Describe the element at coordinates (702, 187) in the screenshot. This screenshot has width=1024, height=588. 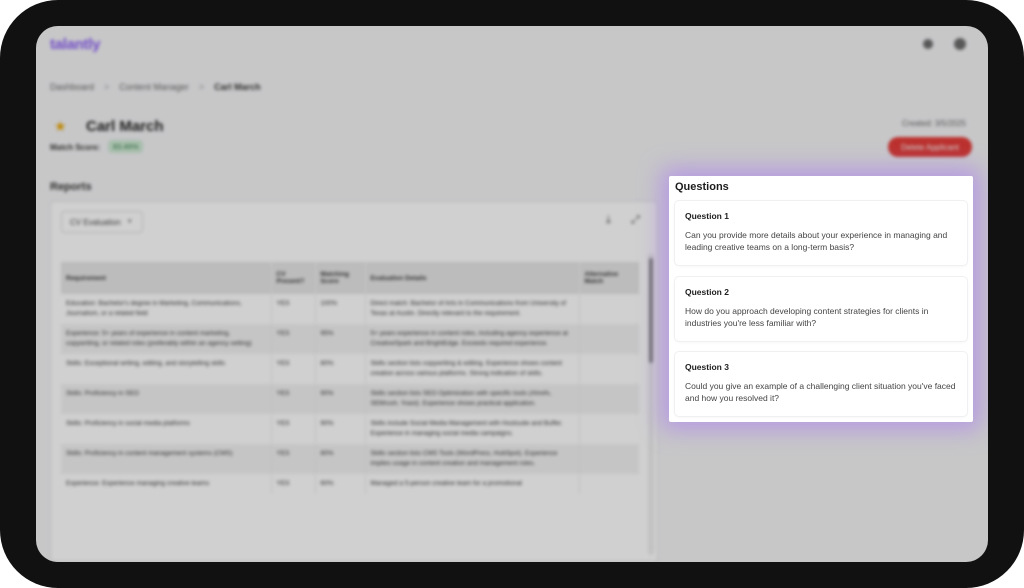
I see `questions-heading: Questions` at that location.